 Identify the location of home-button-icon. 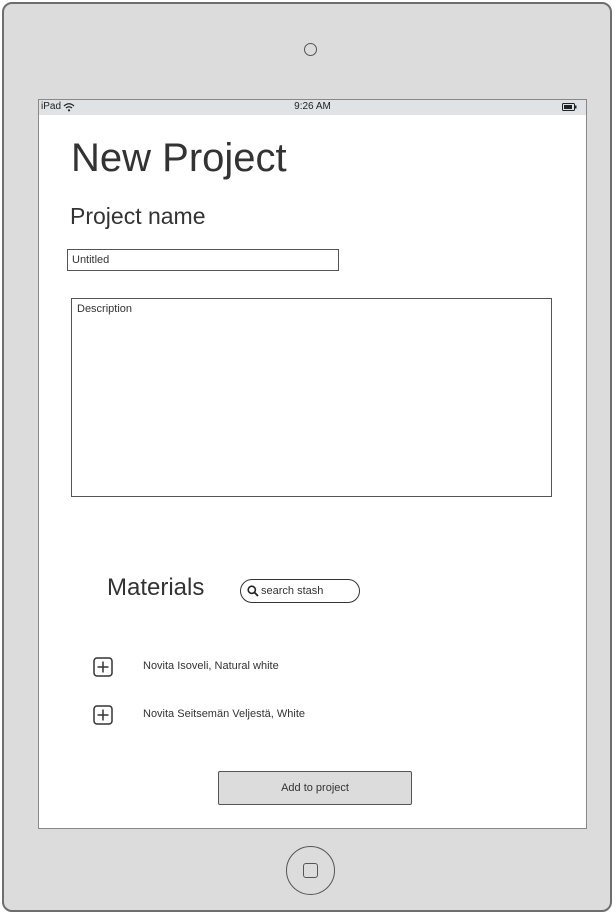
(310, 870).